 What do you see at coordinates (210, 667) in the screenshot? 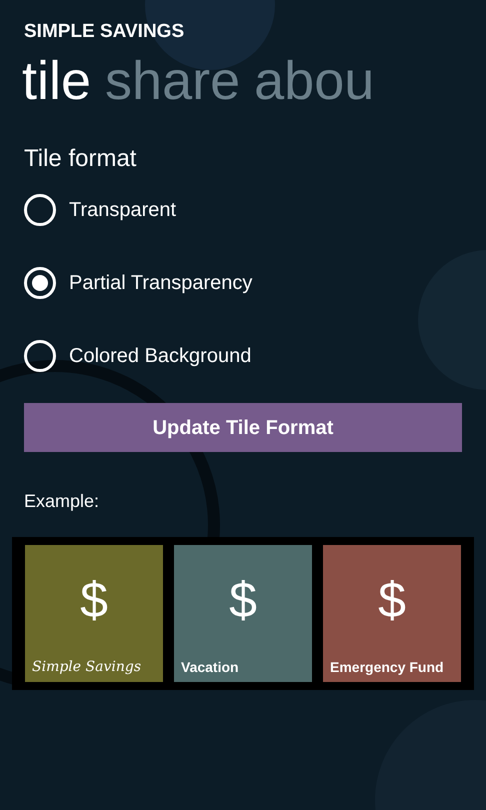
I see `tile-label: Vacation` at bounding box center [210, 667].